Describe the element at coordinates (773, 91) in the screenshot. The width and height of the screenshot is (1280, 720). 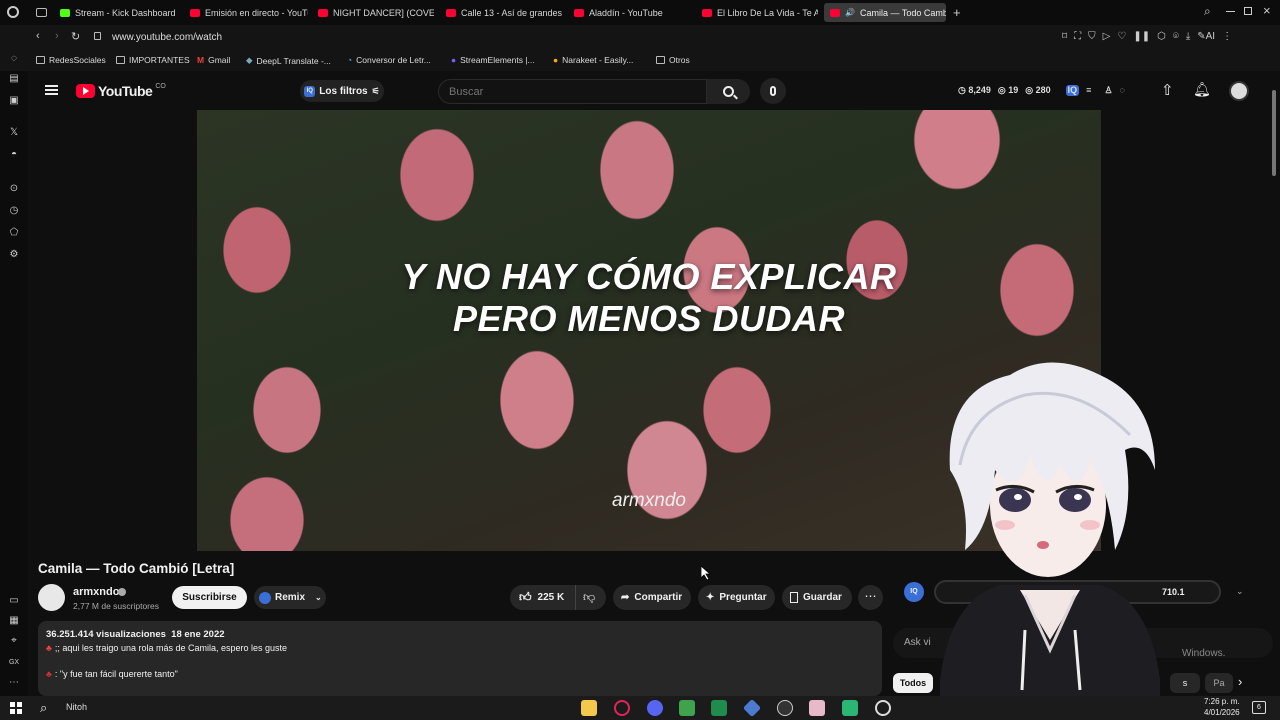
I see `voice-search-button` at that location.